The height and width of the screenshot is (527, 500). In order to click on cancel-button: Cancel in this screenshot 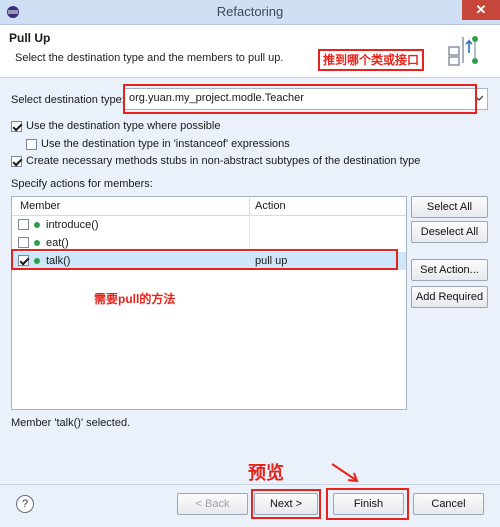, I will do `click(448, 504)`.